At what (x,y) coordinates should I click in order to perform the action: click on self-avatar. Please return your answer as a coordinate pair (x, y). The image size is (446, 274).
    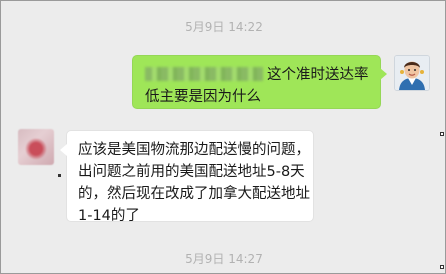
    Looking at the image, I should click on (412, 73).